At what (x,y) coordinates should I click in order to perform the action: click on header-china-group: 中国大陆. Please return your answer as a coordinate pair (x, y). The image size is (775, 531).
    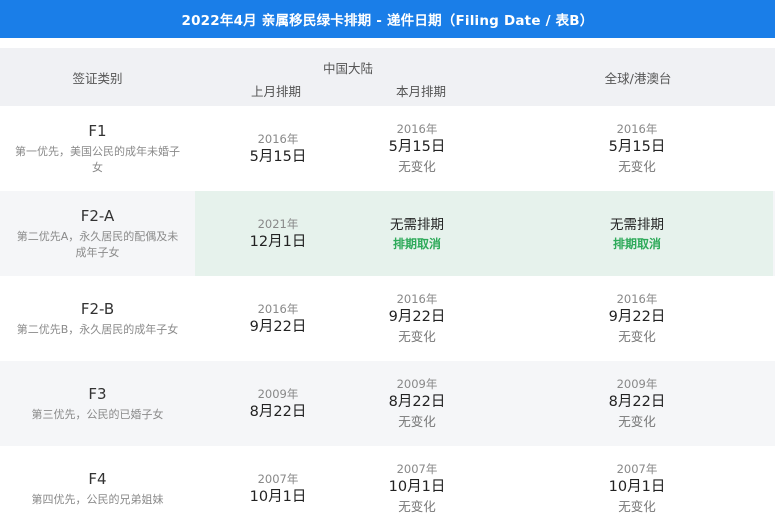
    Looking at the image, I should click on (347, 68).